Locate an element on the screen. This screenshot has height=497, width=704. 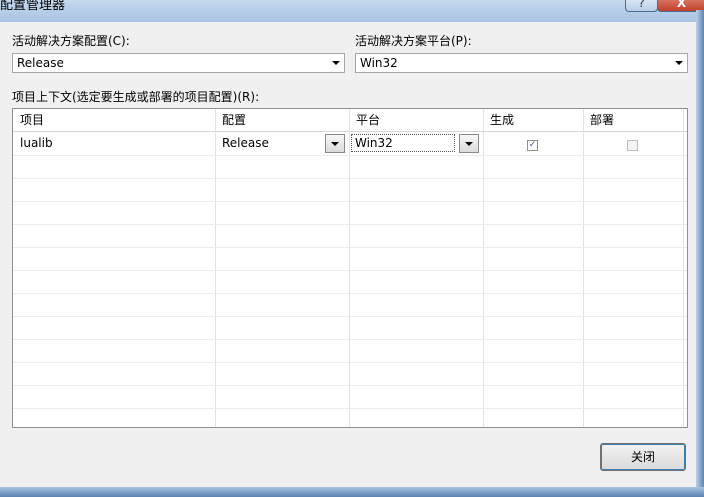
window-title: 配置管理器 is located at coordinates (33, 6).